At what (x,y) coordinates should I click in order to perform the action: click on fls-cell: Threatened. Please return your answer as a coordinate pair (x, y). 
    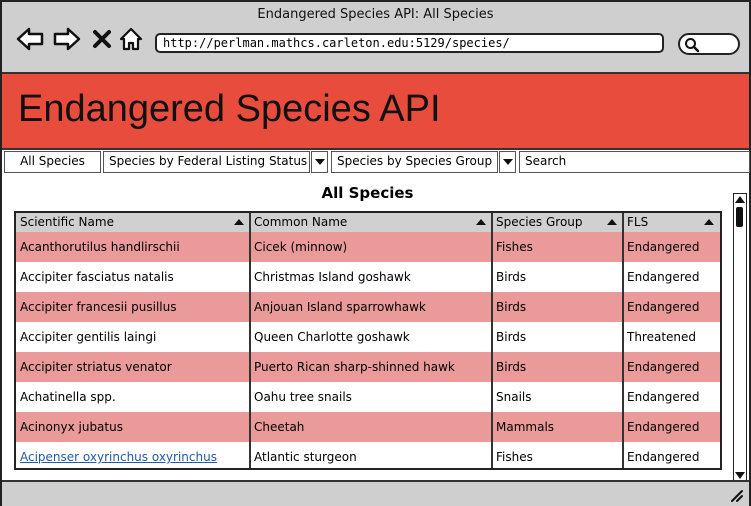
    Looking at the image, I should click on (662, 337).